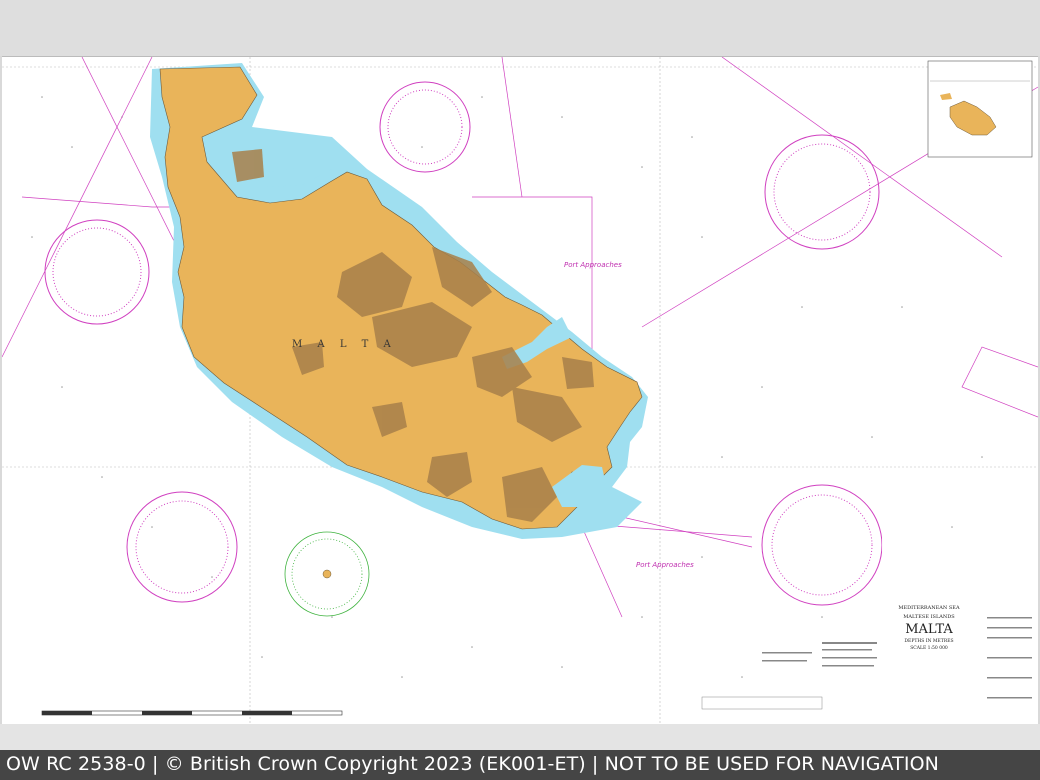  Describe the element at coordinates (929, 608) in the screenshot. I see `chart-sea-title: MEDITERRANEAN SEA` at that location.